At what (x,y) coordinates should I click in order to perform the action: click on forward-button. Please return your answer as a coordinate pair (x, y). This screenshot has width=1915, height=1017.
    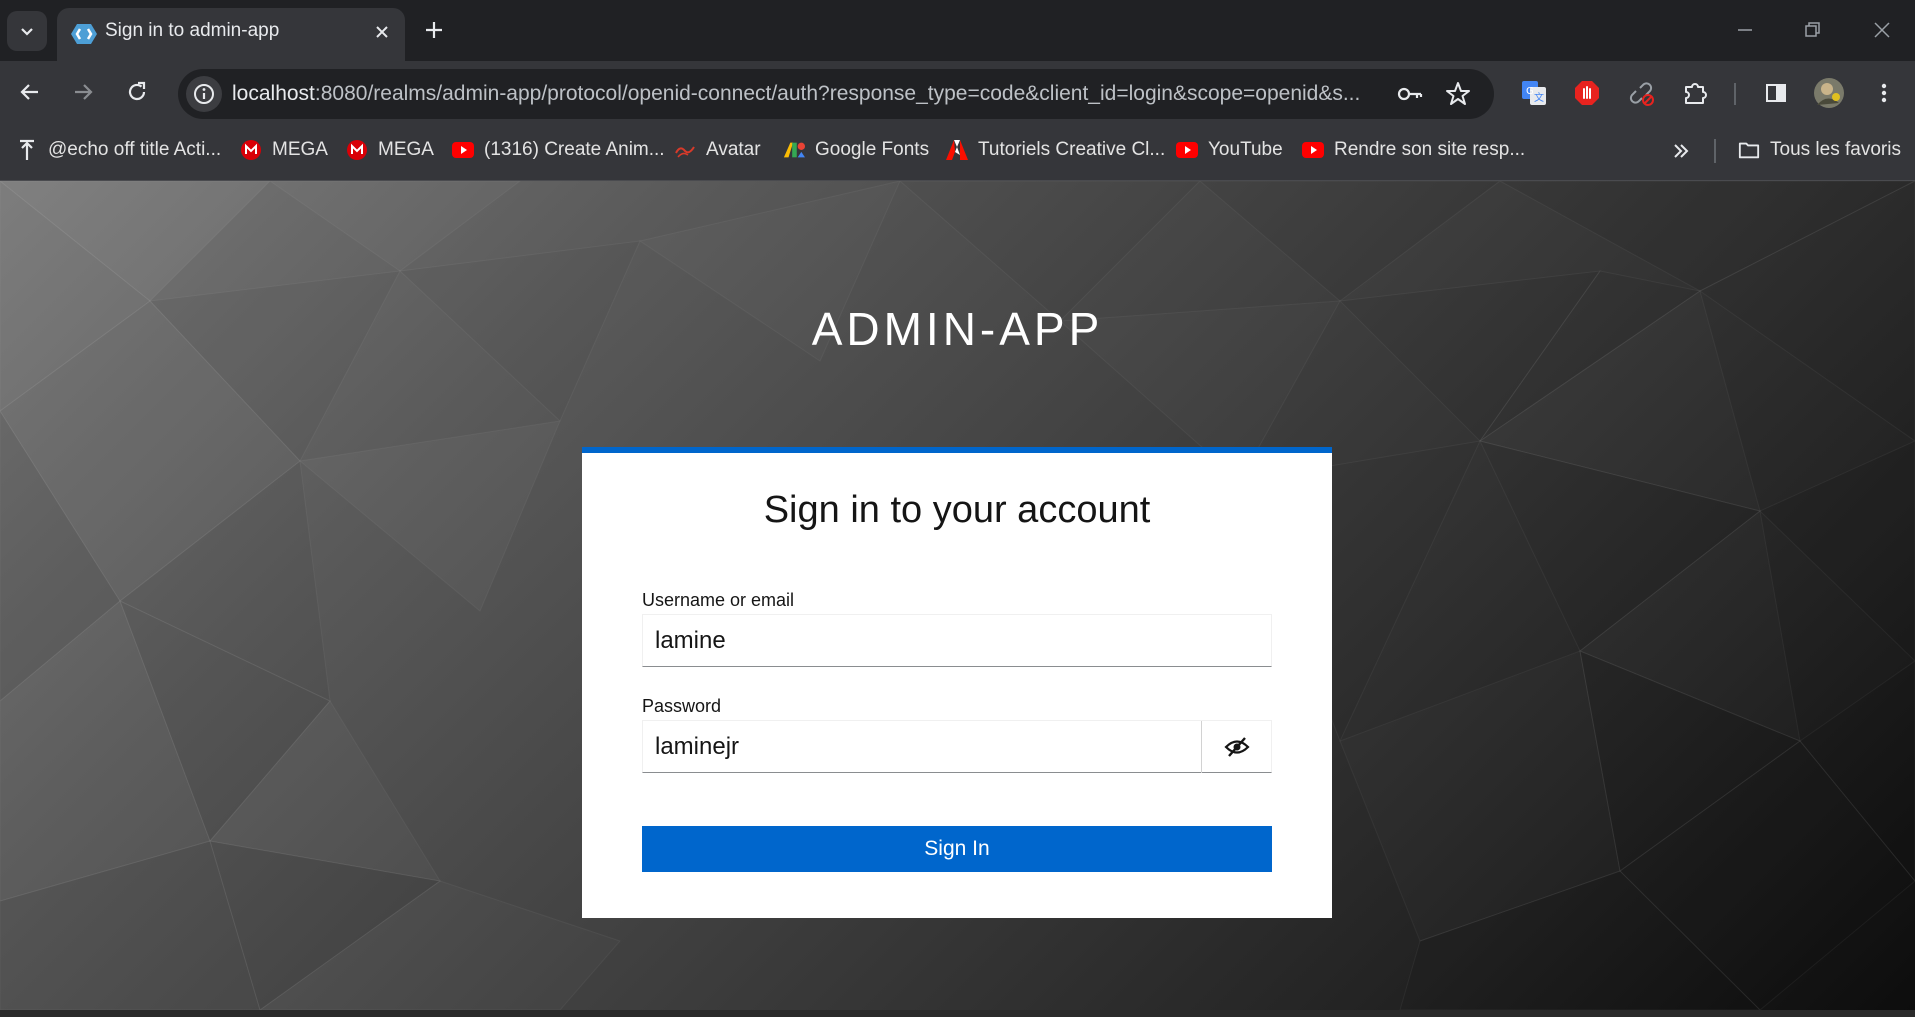
    Looking at the image, I should click on (83, 92).